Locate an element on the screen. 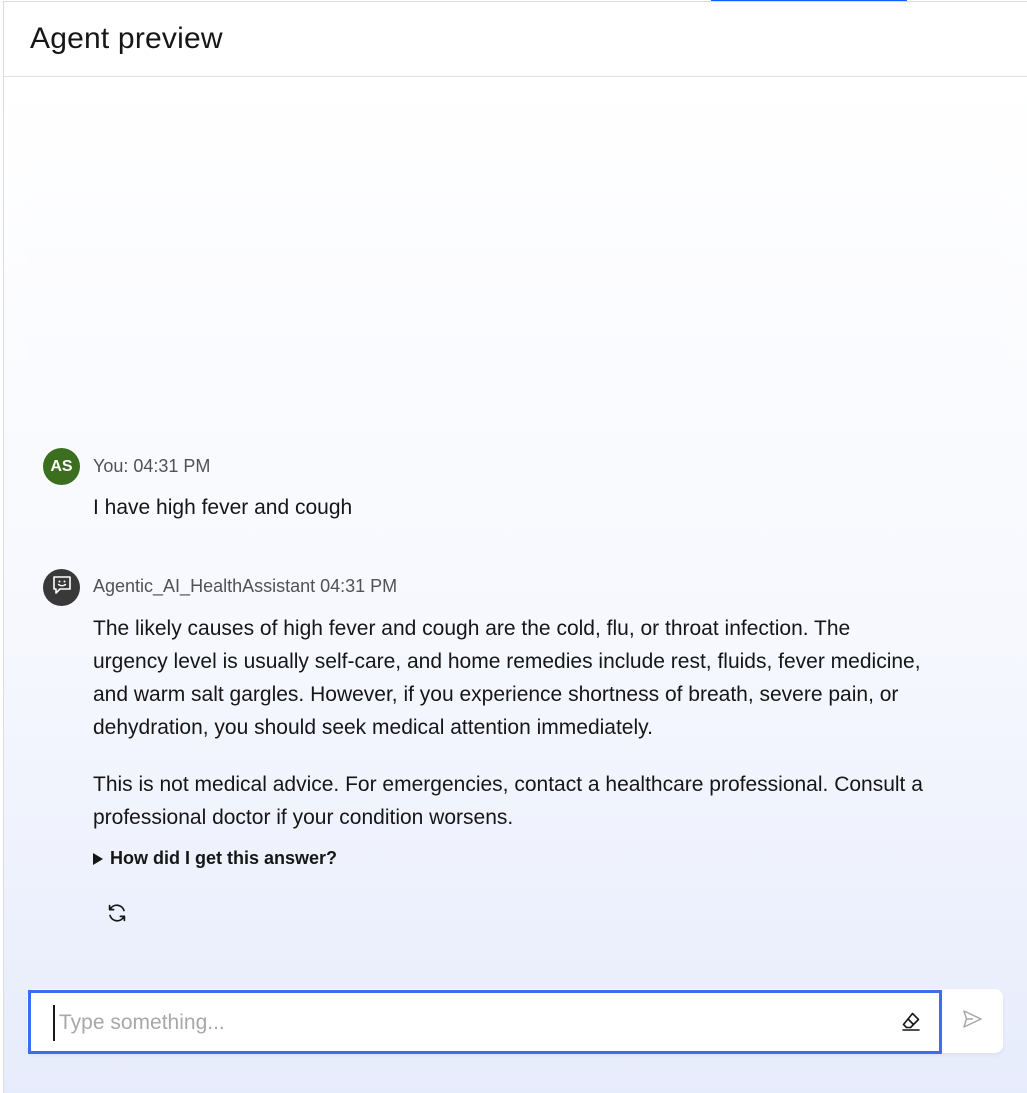 This screenshot has height=1093, width=1027. eraser-icon is located at coordinates (911, 1023).